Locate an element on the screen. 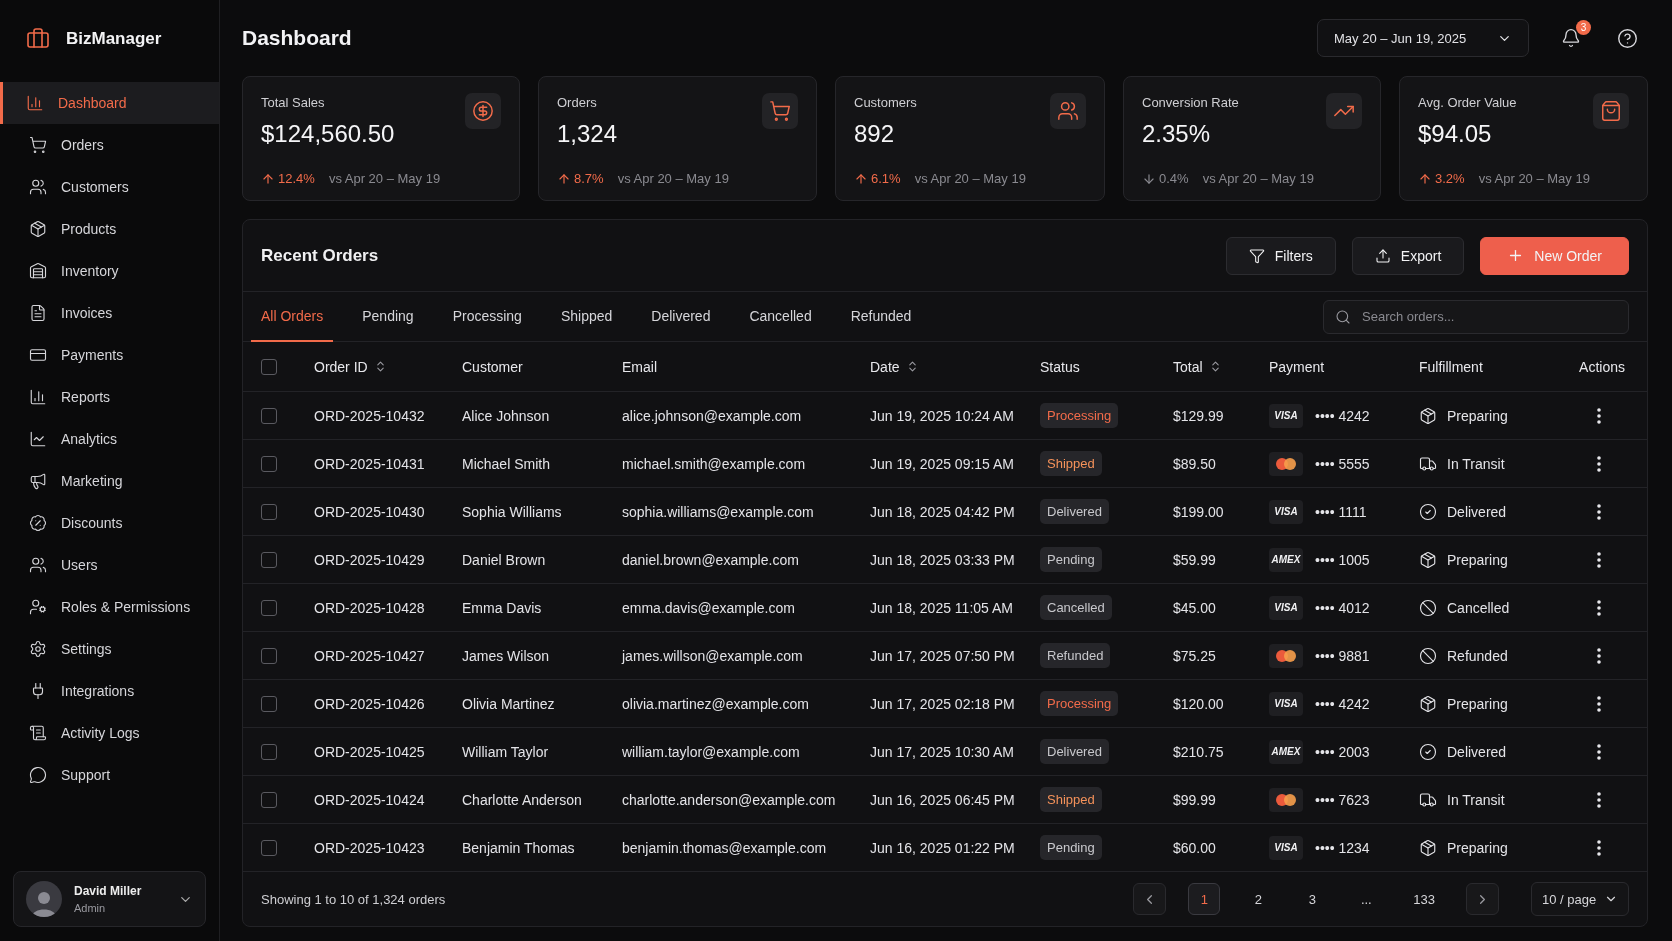 The width and height of the screenshot is (1672, 941). page-button: 133 is located at coordinates (1424, 899).